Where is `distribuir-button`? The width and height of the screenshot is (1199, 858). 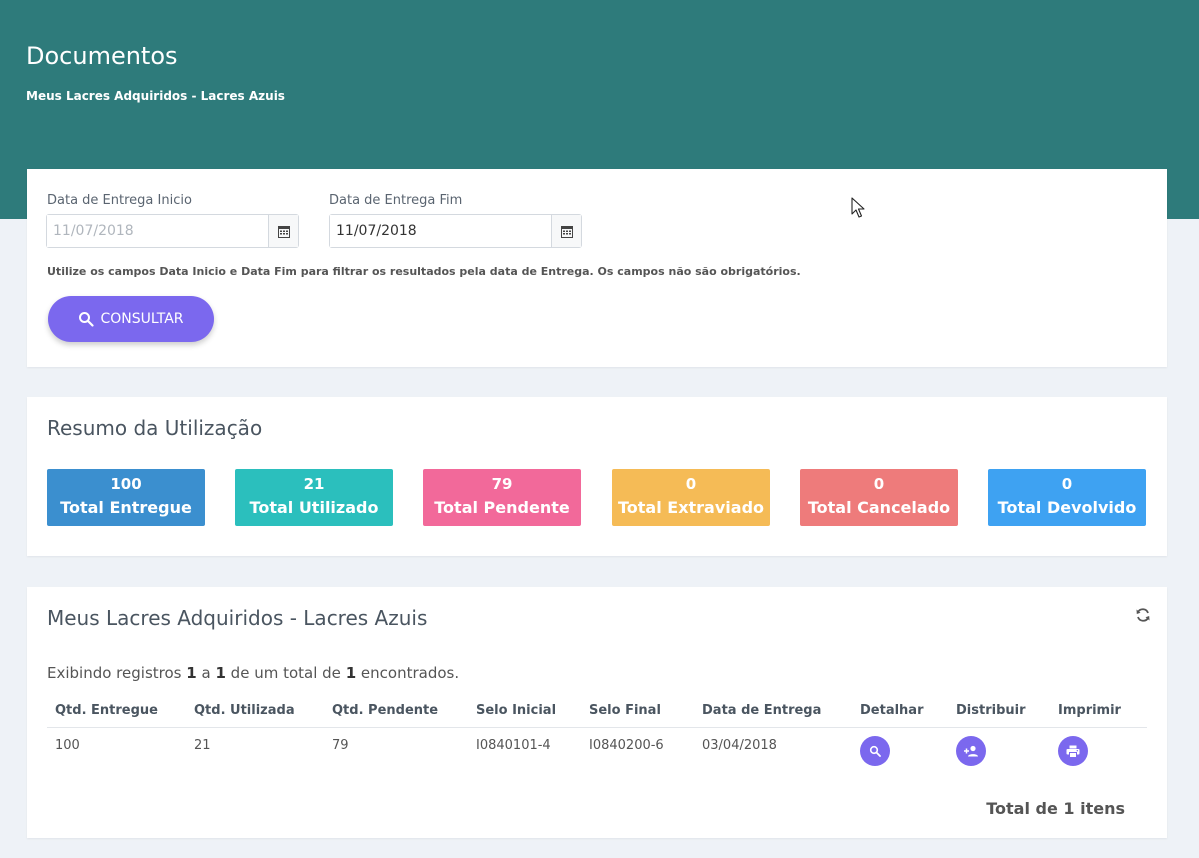 distribuir-button is located at coordinates (971, 751).